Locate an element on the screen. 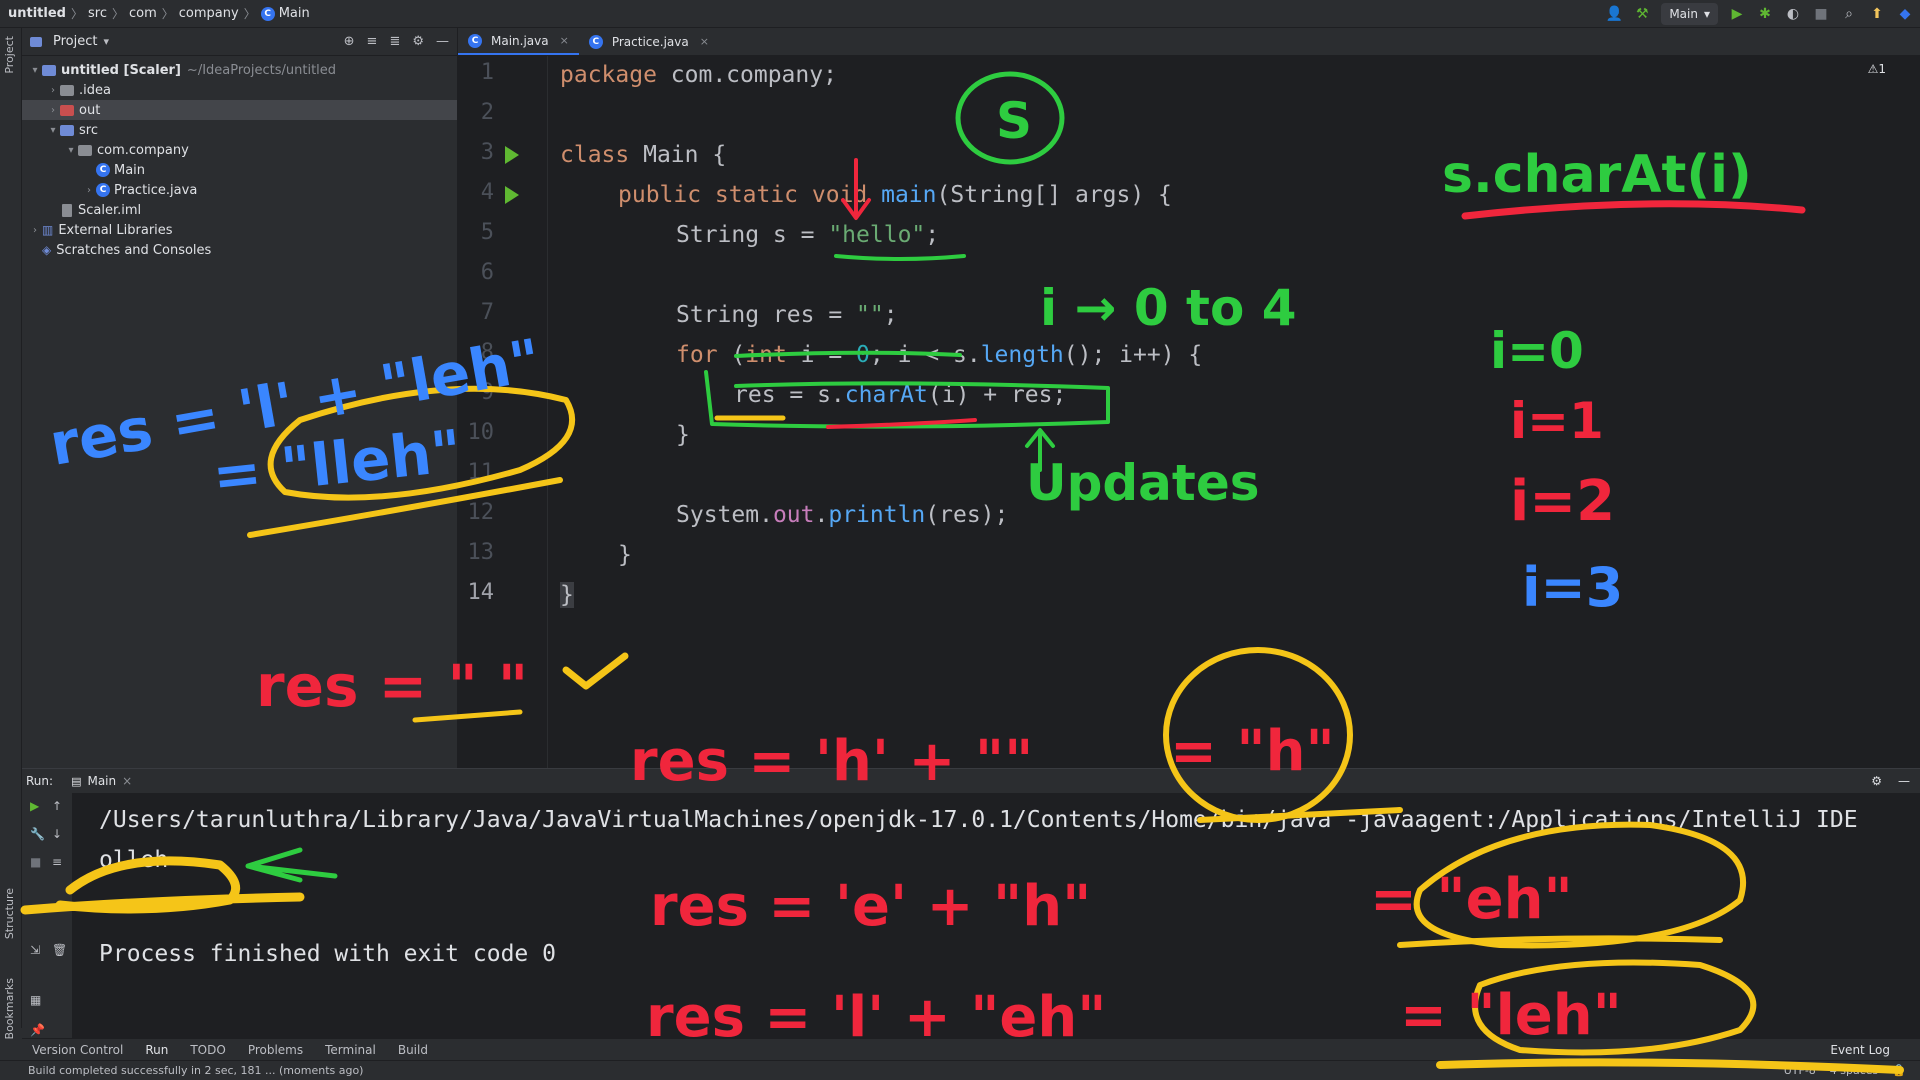  tree-item-com-company: ▾ com.company is located at coordinates (239, 150).